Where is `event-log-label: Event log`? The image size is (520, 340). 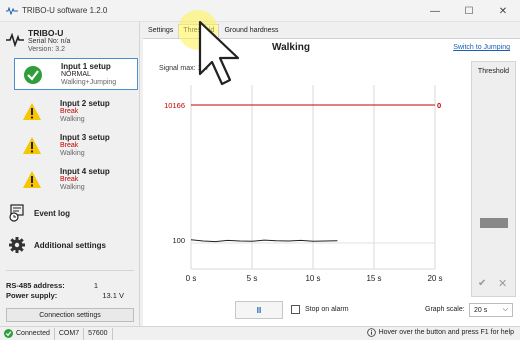 event-log-label: Event log is located at coordinates (52, 213).